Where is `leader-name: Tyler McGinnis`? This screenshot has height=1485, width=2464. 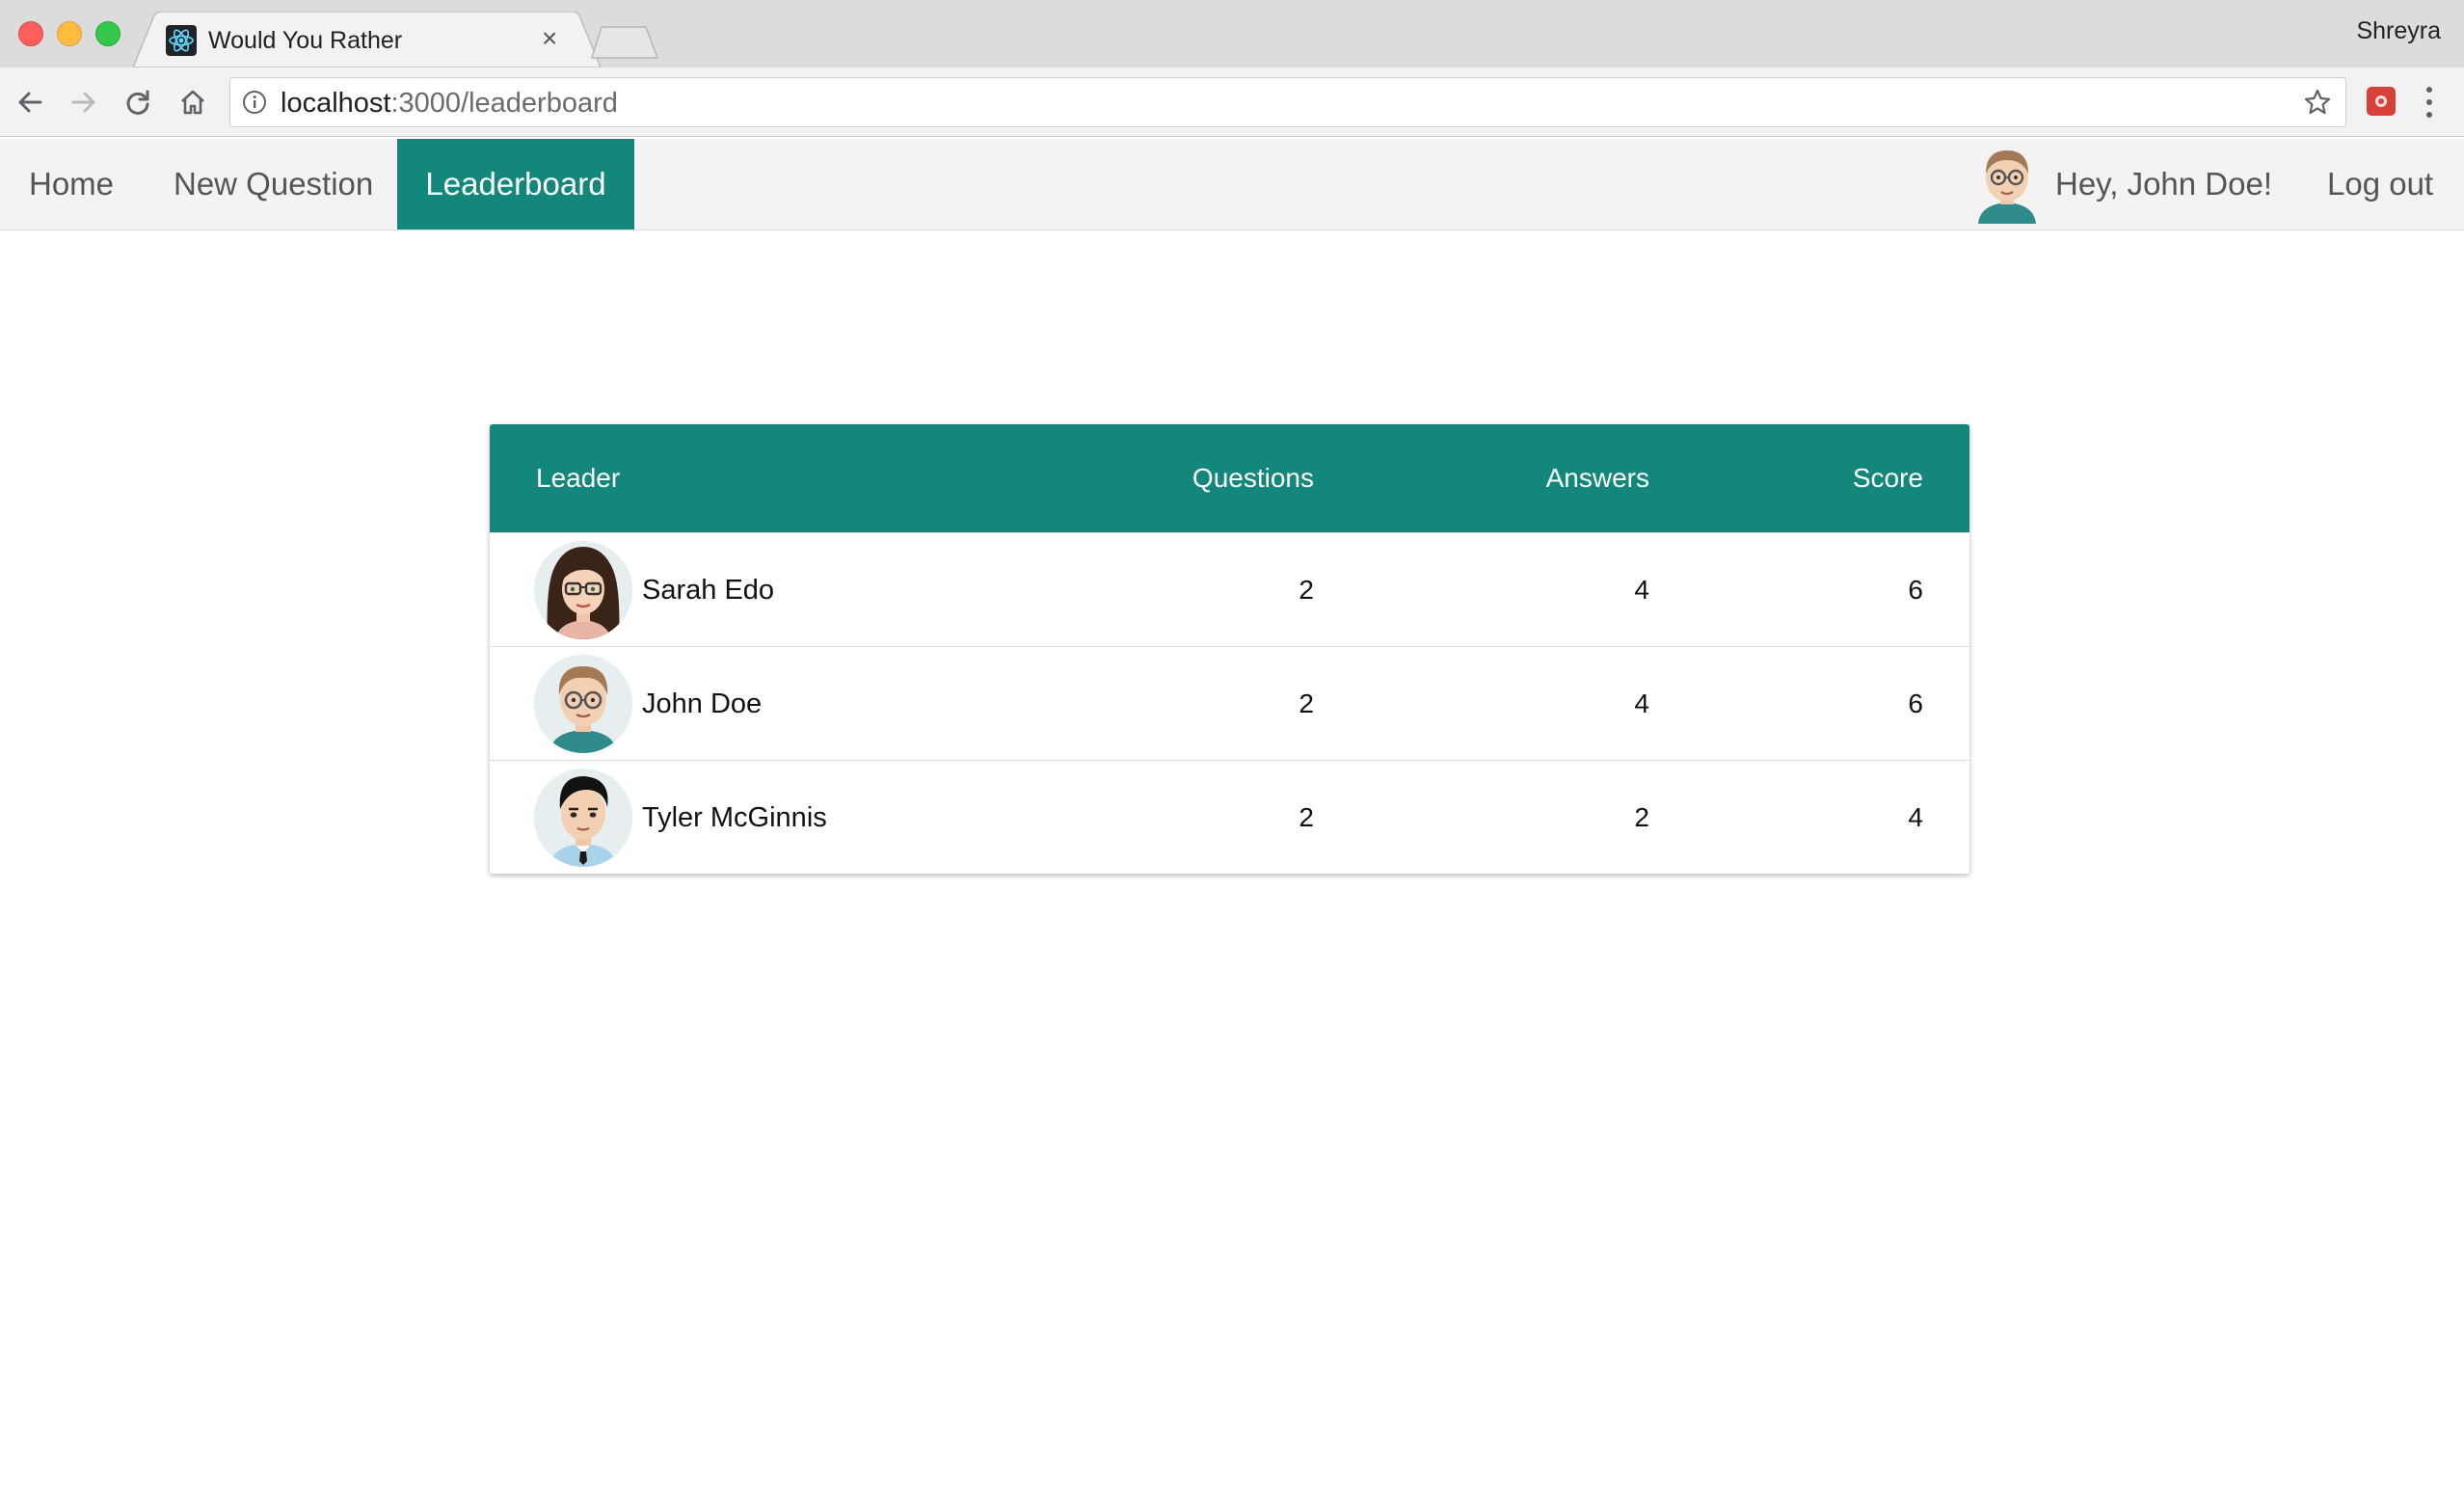
leader-name: Tyler McGinnis is located at coordinates (735, 817).